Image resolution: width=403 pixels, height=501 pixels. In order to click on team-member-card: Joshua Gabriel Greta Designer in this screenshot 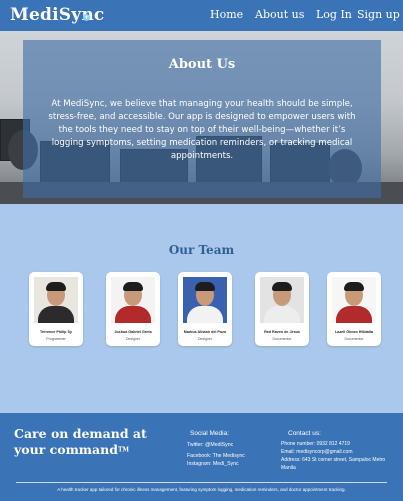, I will do `click(133, 309)`.